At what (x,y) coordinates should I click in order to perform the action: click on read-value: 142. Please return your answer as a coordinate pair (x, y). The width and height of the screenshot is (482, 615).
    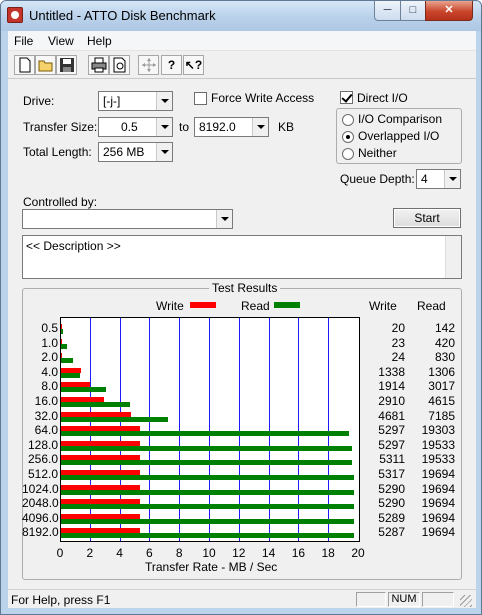
    Looking at the image, I should click on (444, 328).